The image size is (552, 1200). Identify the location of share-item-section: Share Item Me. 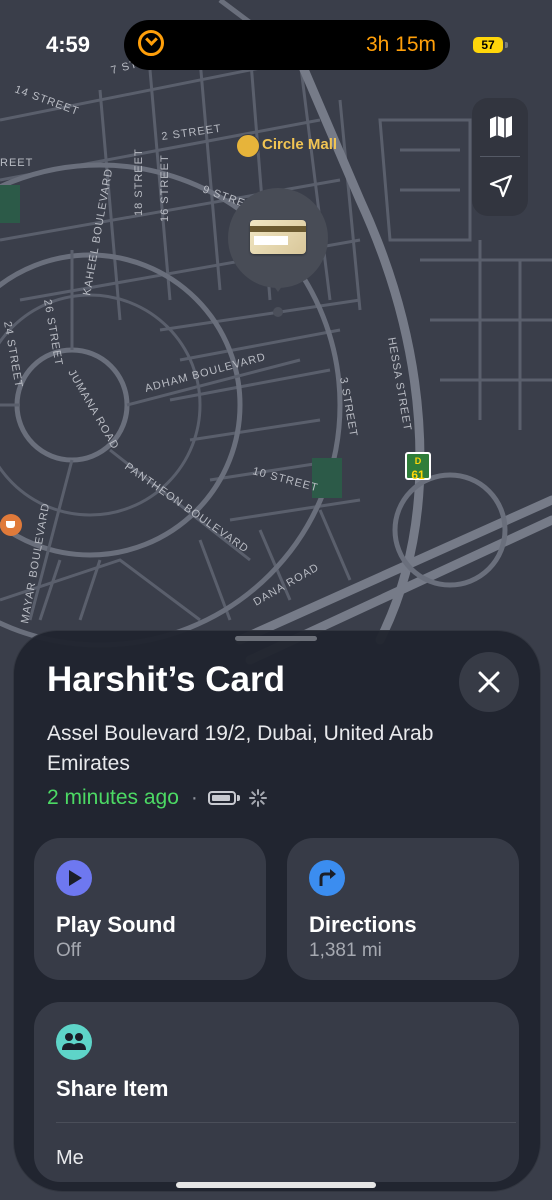
(276, 1092).